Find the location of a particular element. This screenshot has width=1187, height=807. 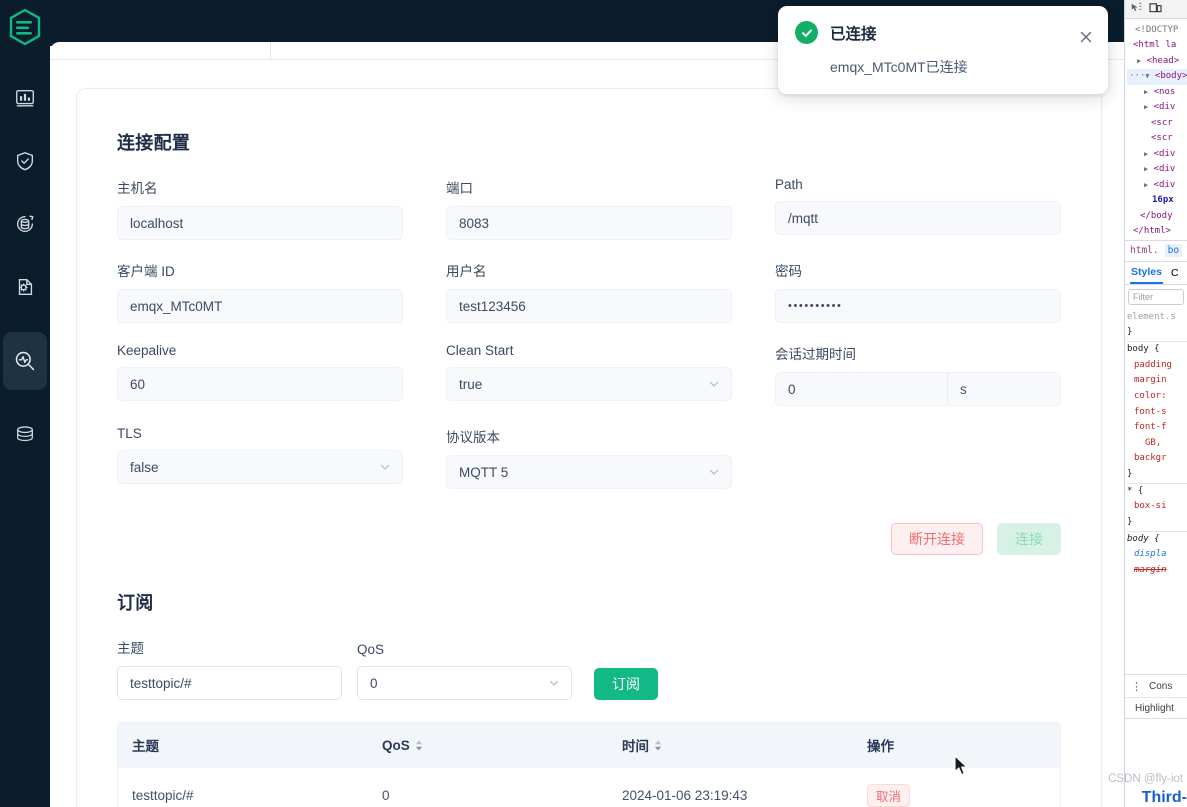

field-spacer is located at coordinates (918, 457).